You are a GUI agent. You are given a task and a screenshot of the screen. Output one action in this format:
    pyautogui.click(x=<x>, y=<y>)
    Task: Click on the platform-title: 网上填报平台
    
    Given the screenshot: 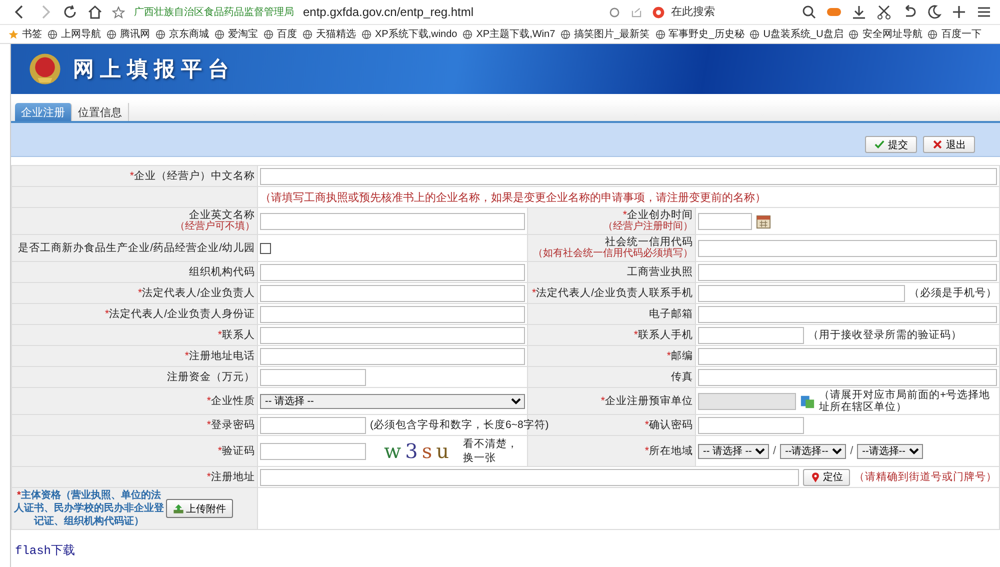 What is the action you would take?
    pyautogui.click(x=154, y=69)
    